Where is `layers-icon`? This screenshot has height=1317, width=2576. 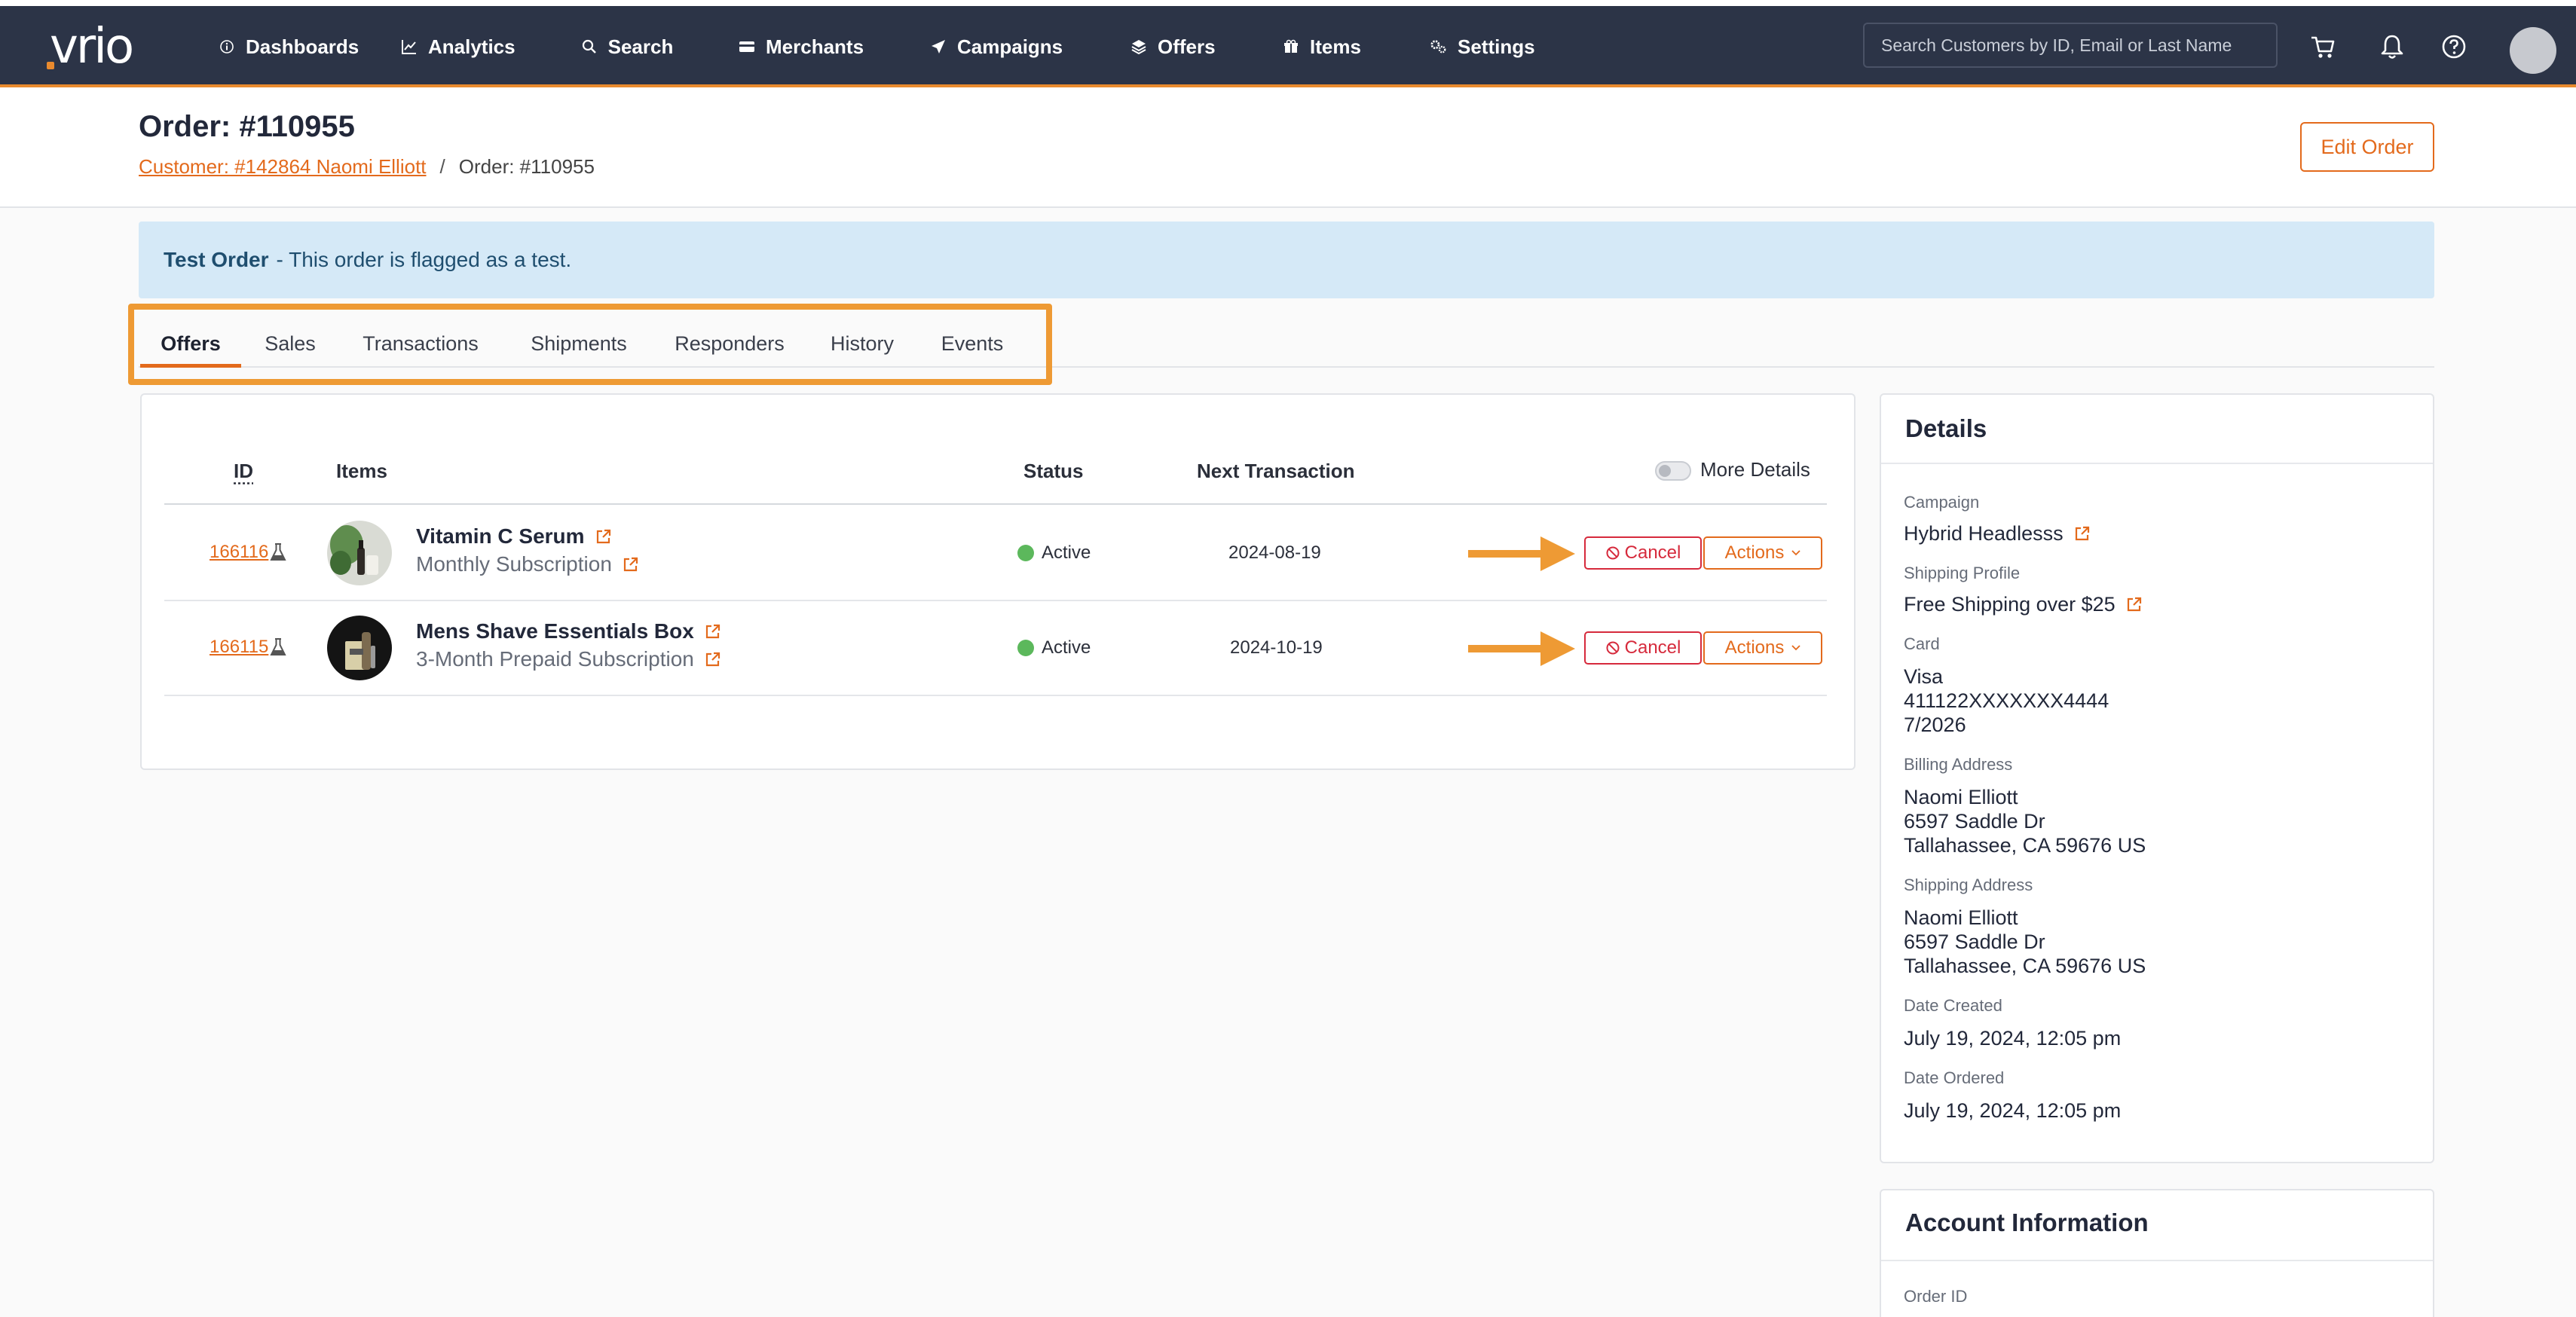 layers-icon is located at coordinates (1138, 47).